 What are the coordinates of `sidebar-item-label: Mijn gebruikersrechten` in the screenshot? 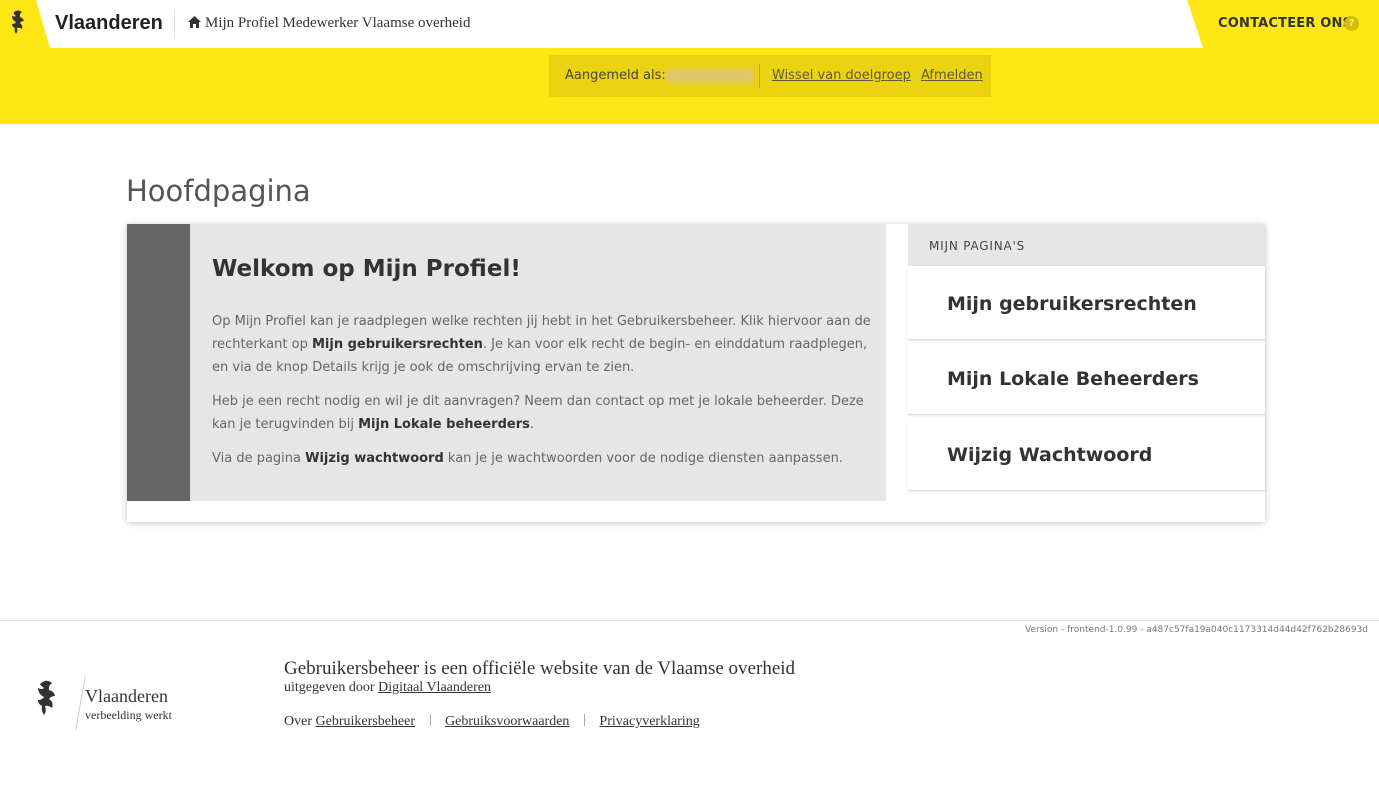 It's located at (1072, 304).